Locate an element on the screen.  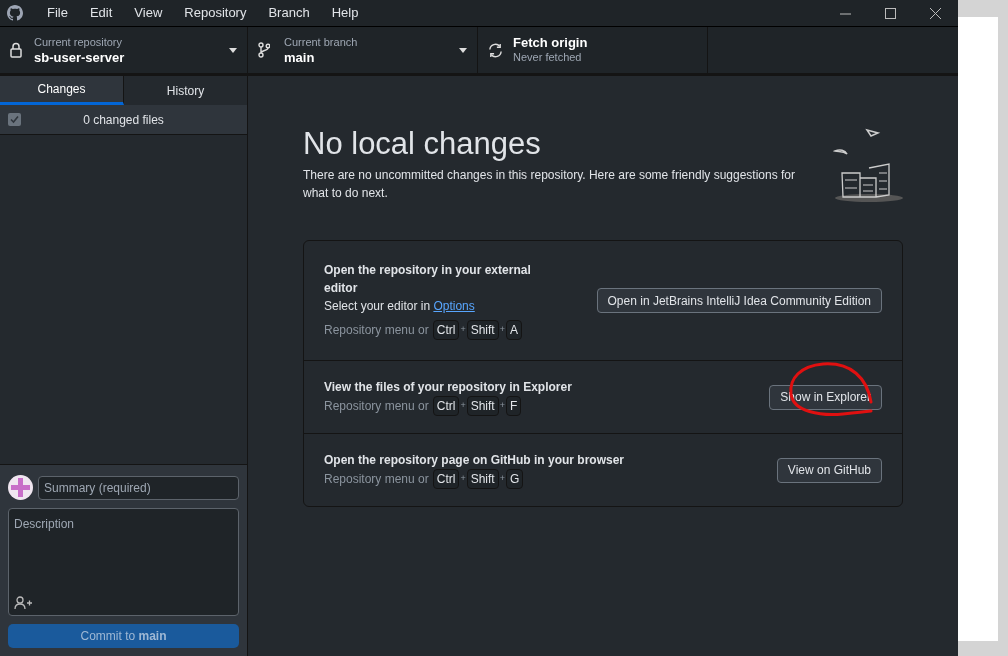
options-link: Options is located at coordinates (454, 306).